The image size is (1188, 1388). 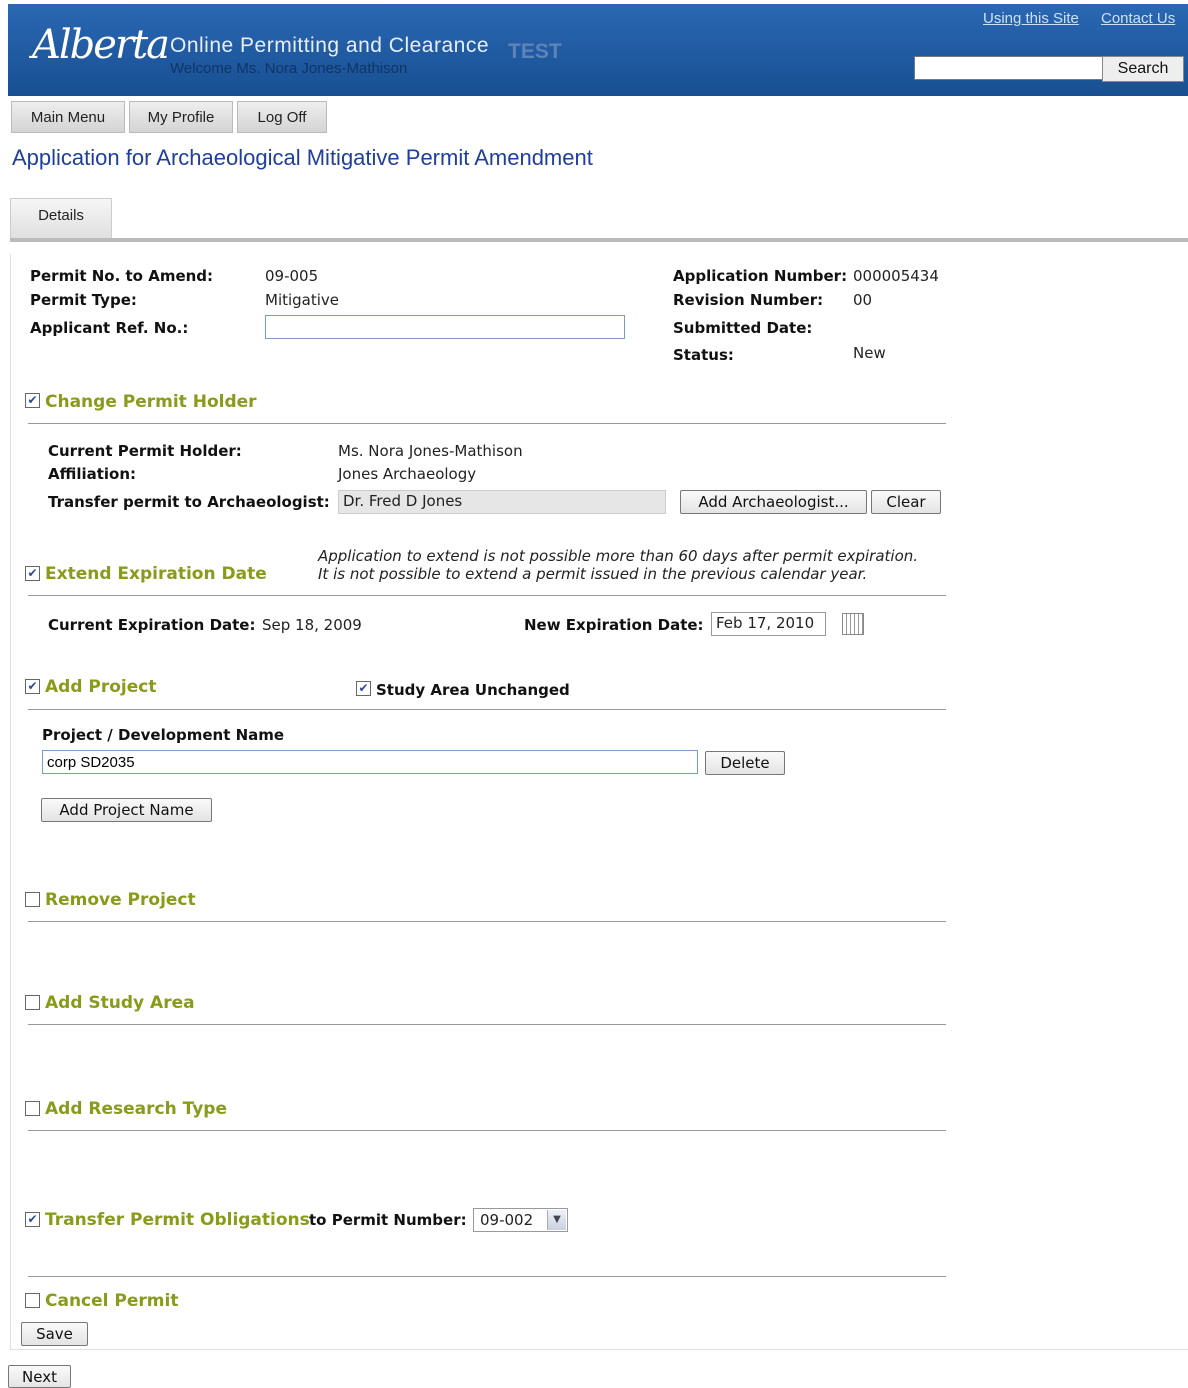 What do you see at coordinates (407, 474) in the screenshot?
I see `affiliation-value: Jones Archaeology` at bounding box center [407, 474].